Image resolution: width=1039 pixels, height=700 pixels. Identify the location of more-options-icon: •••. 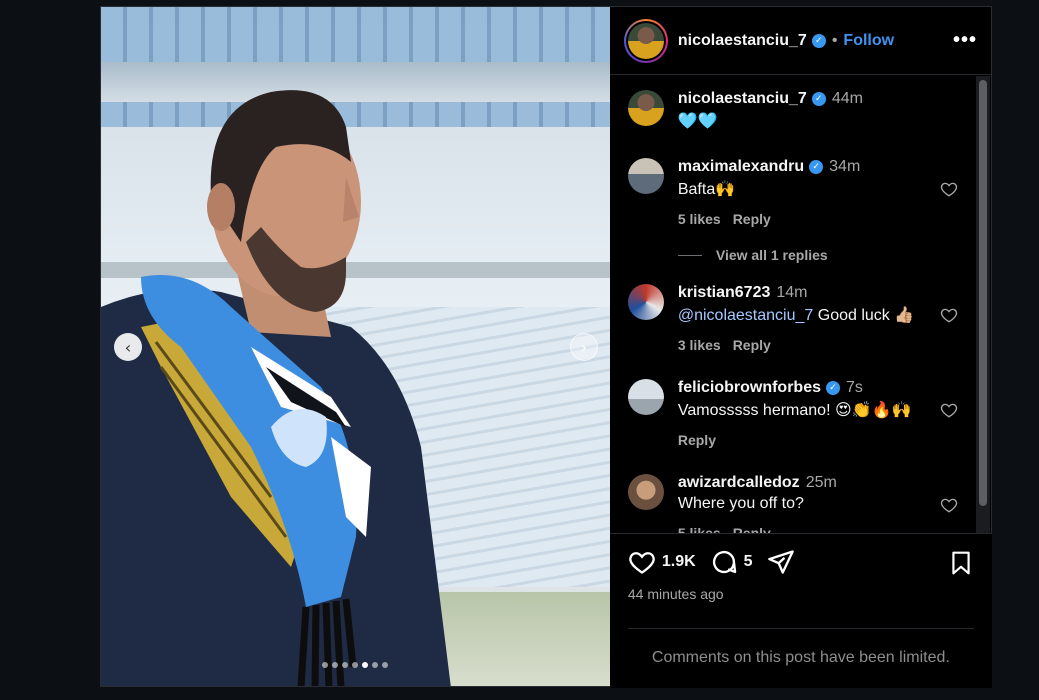
(965, 40).